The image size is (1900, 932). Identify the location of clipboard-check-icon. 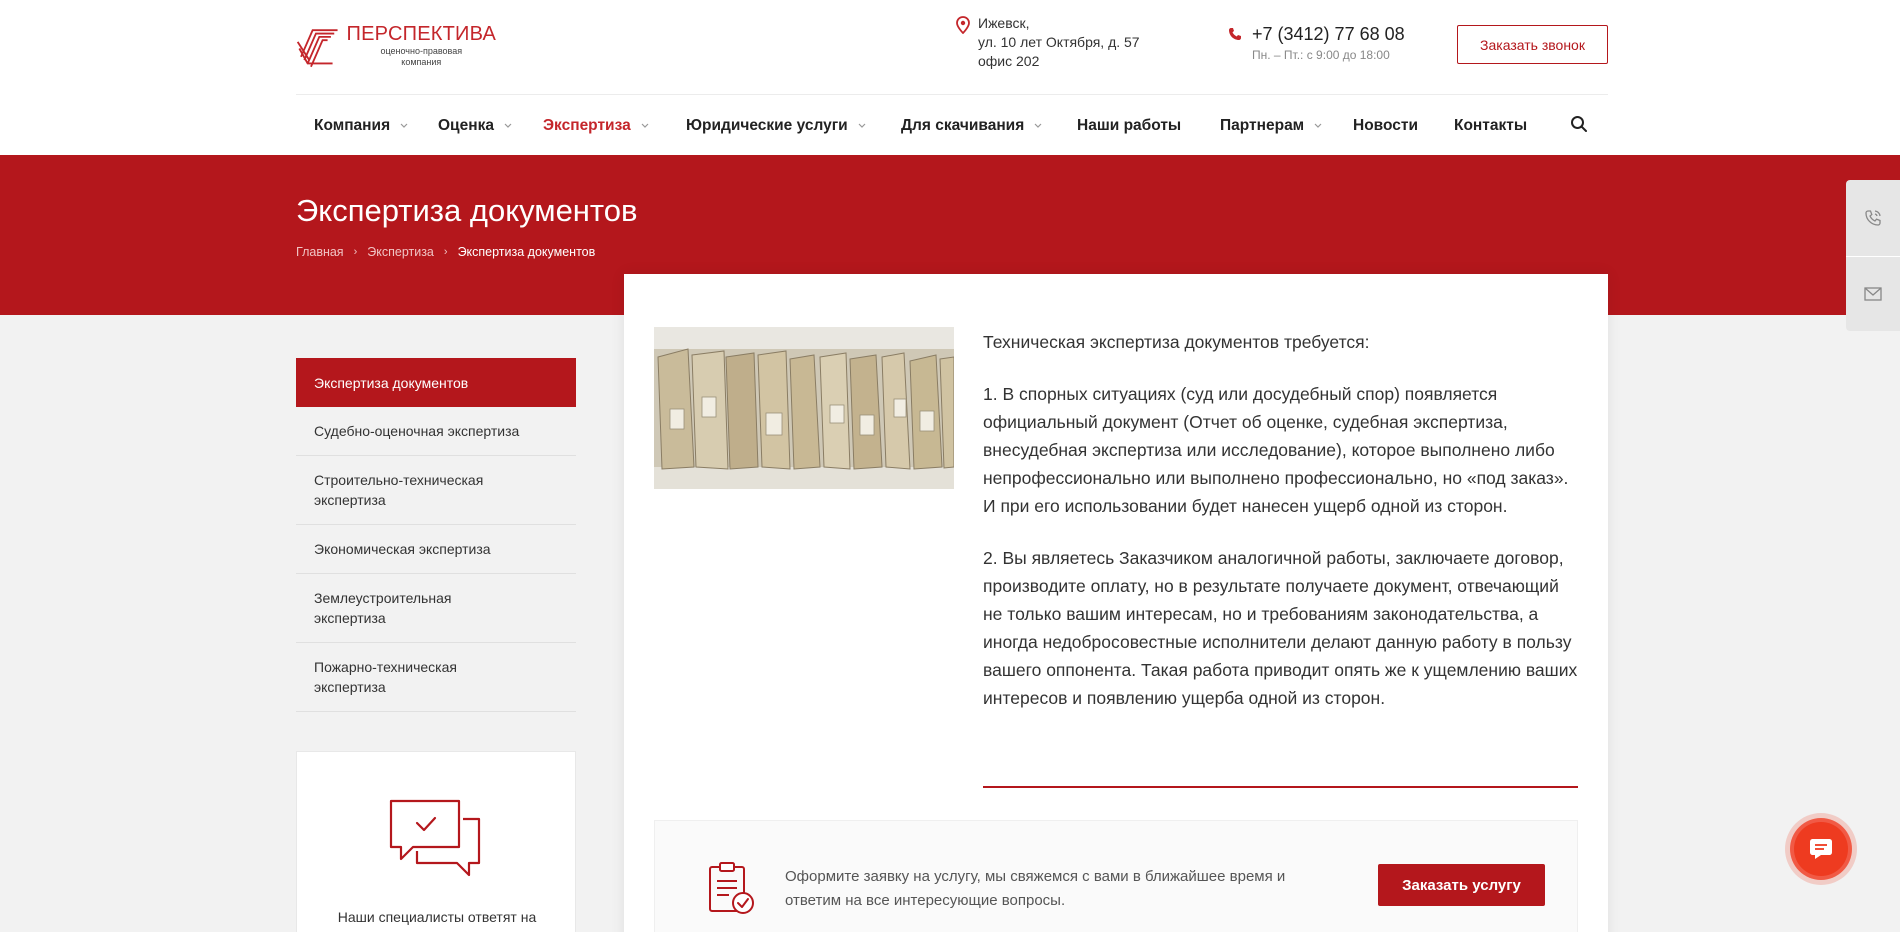
(731, 888).